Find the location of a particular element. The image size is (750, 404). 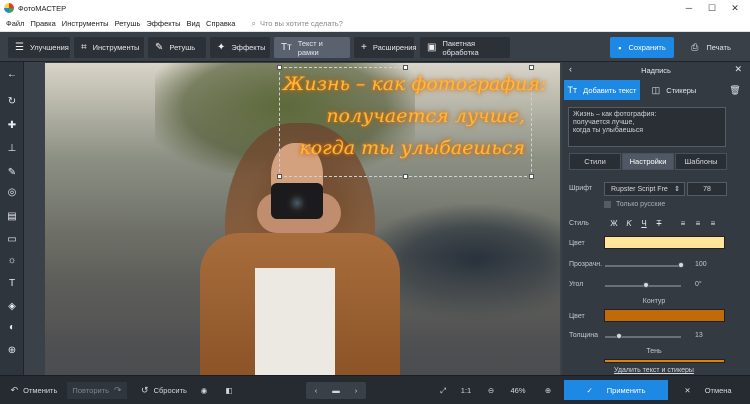

text-color-swatch is located at coordinates (664, 242).